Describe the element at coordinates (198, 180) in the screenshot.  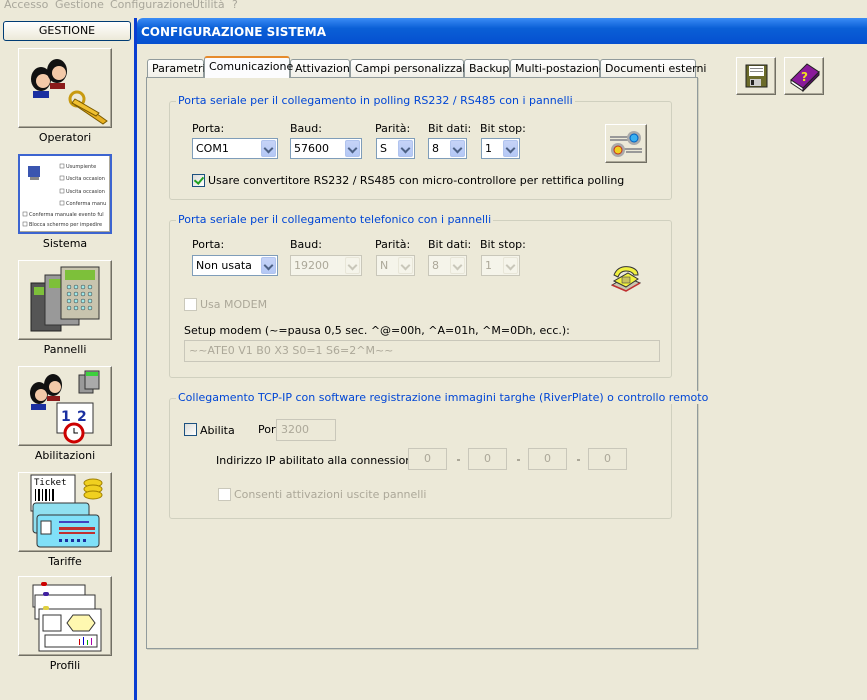
I see `converter-checkbox` at that location.